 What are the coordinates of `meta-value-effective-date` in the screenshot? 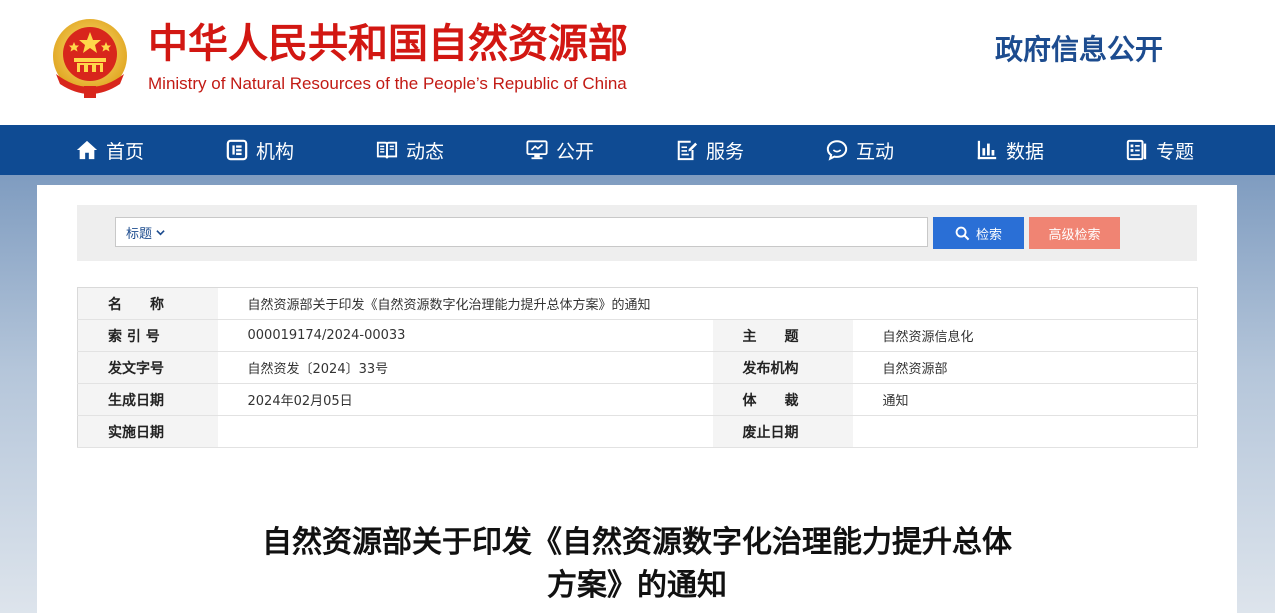 It's located at (465, 431).